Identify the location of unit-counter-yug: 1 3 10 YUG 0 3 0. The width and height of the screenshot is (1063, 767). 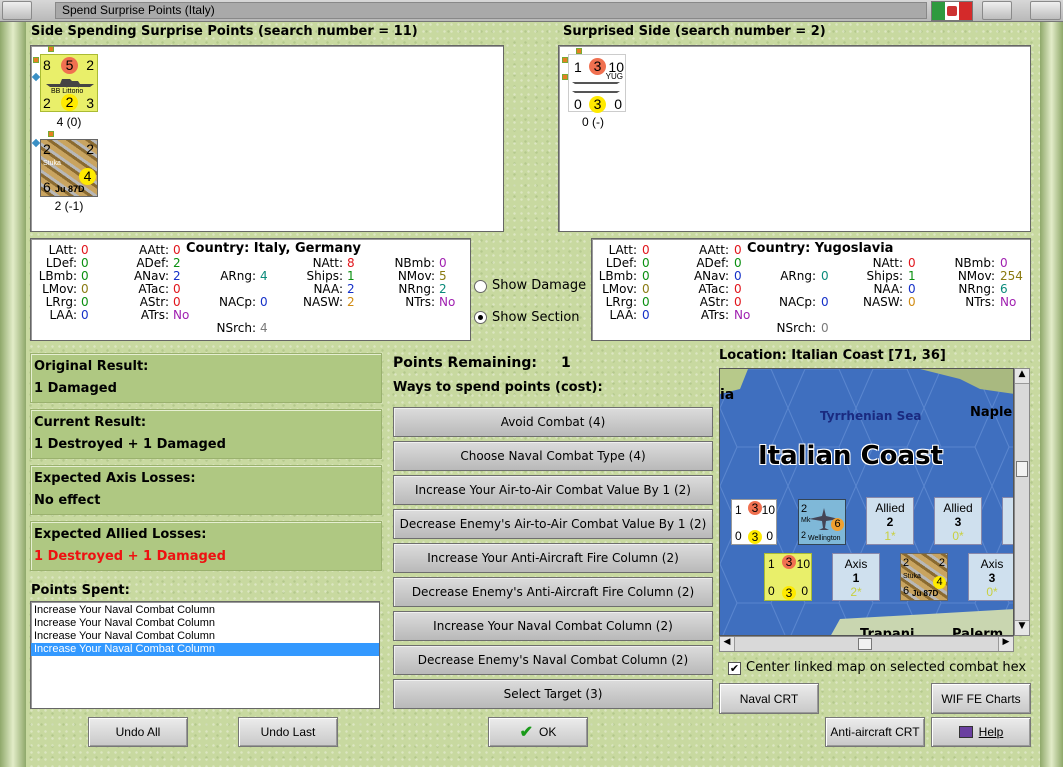
(597, 83).